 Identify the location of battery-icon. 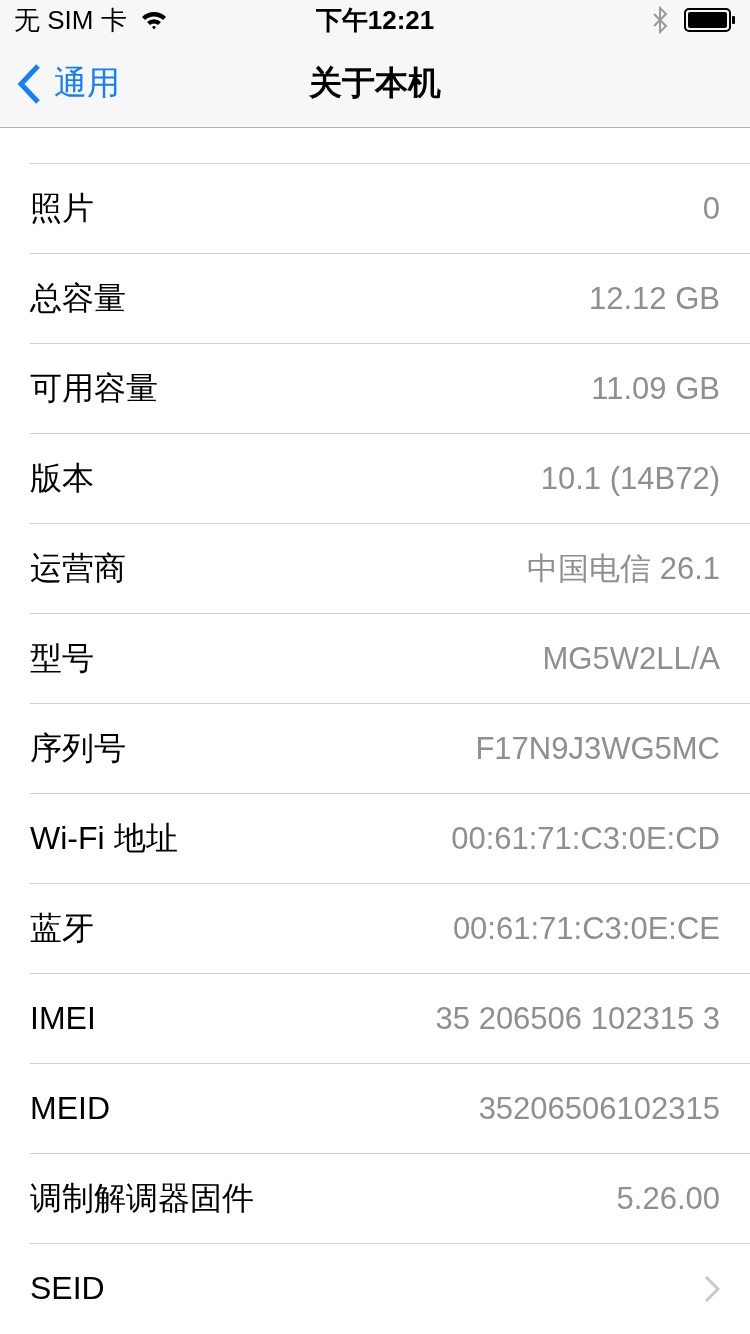
(710, 20).